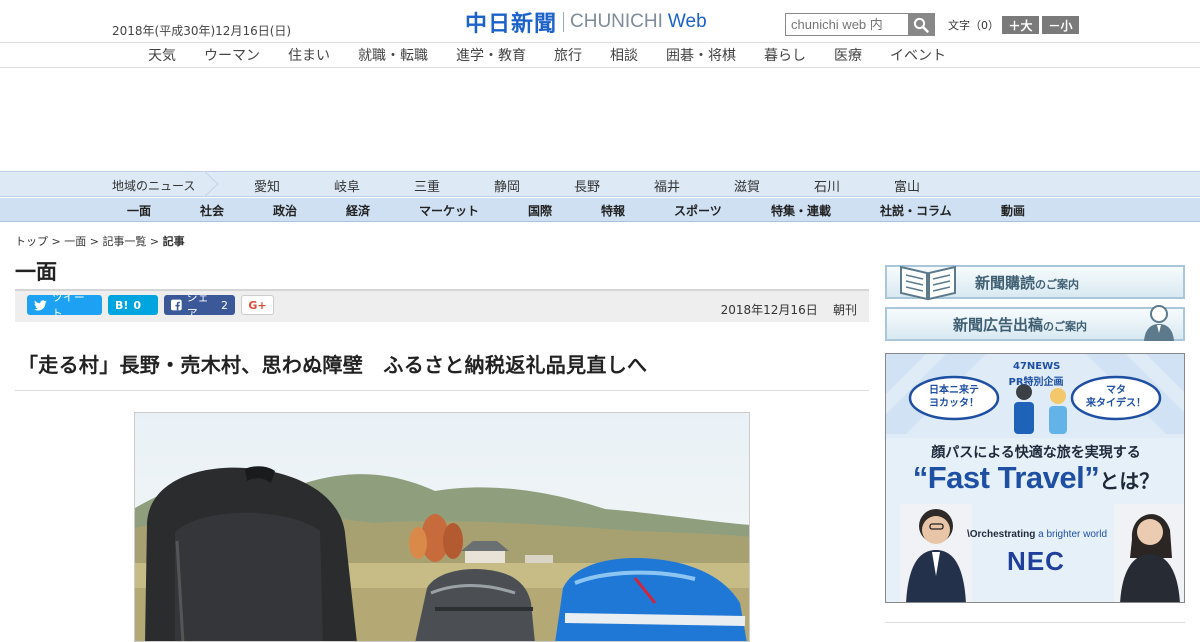 This screenshot has height=642, width=1200. Describe the element at coordinates (564, 22) in the screenshot. I see `logo-divider` at that location.